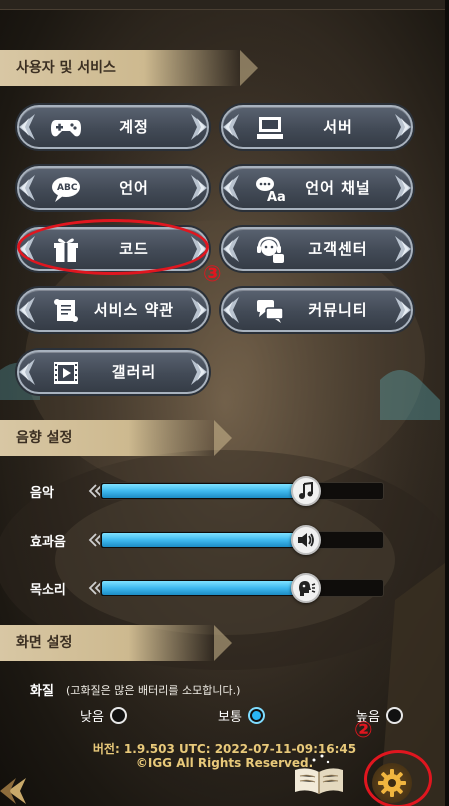 This screenshot has height=806, width=449. What do you see at coordinates (134, 188) in the screenshot?
I see `language-label: 언어` at bounding box center [134, 188].